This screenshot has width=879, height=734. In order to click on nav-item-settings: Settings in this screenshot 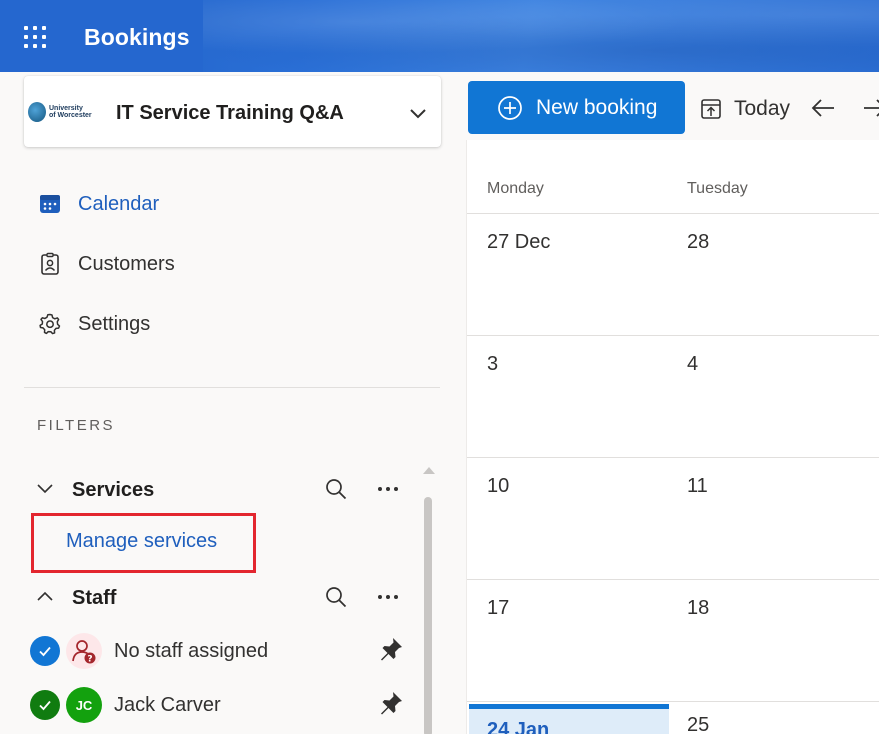, I will do `click(94, 324)`.